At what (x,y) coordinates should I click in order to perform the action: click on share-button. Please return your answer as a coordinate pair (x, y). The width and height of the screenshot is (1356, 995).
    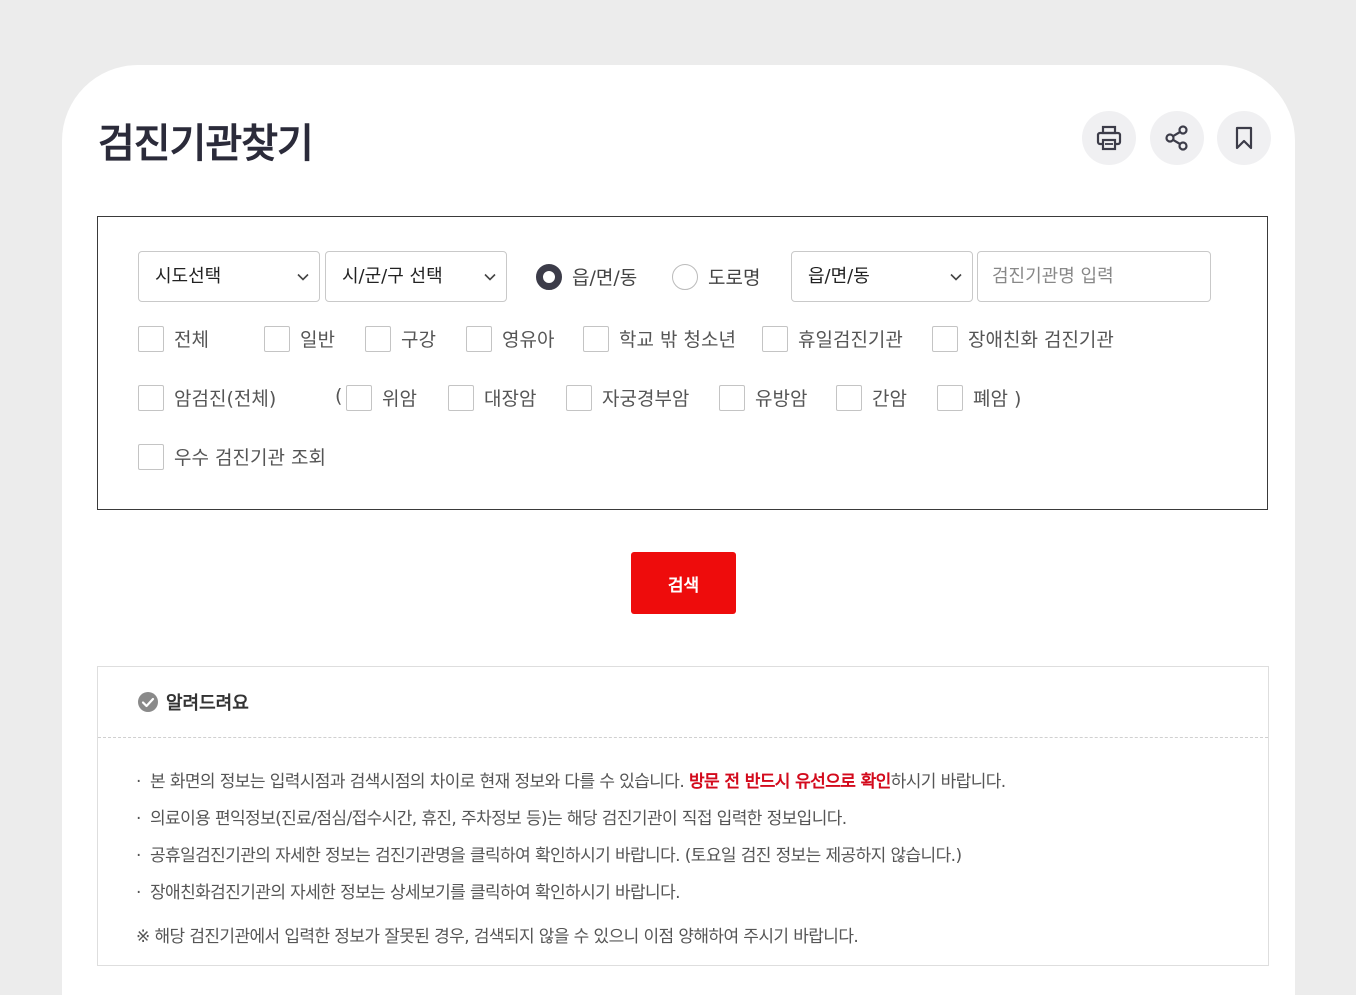
    Looking at the image, I should click on (1177, 138).